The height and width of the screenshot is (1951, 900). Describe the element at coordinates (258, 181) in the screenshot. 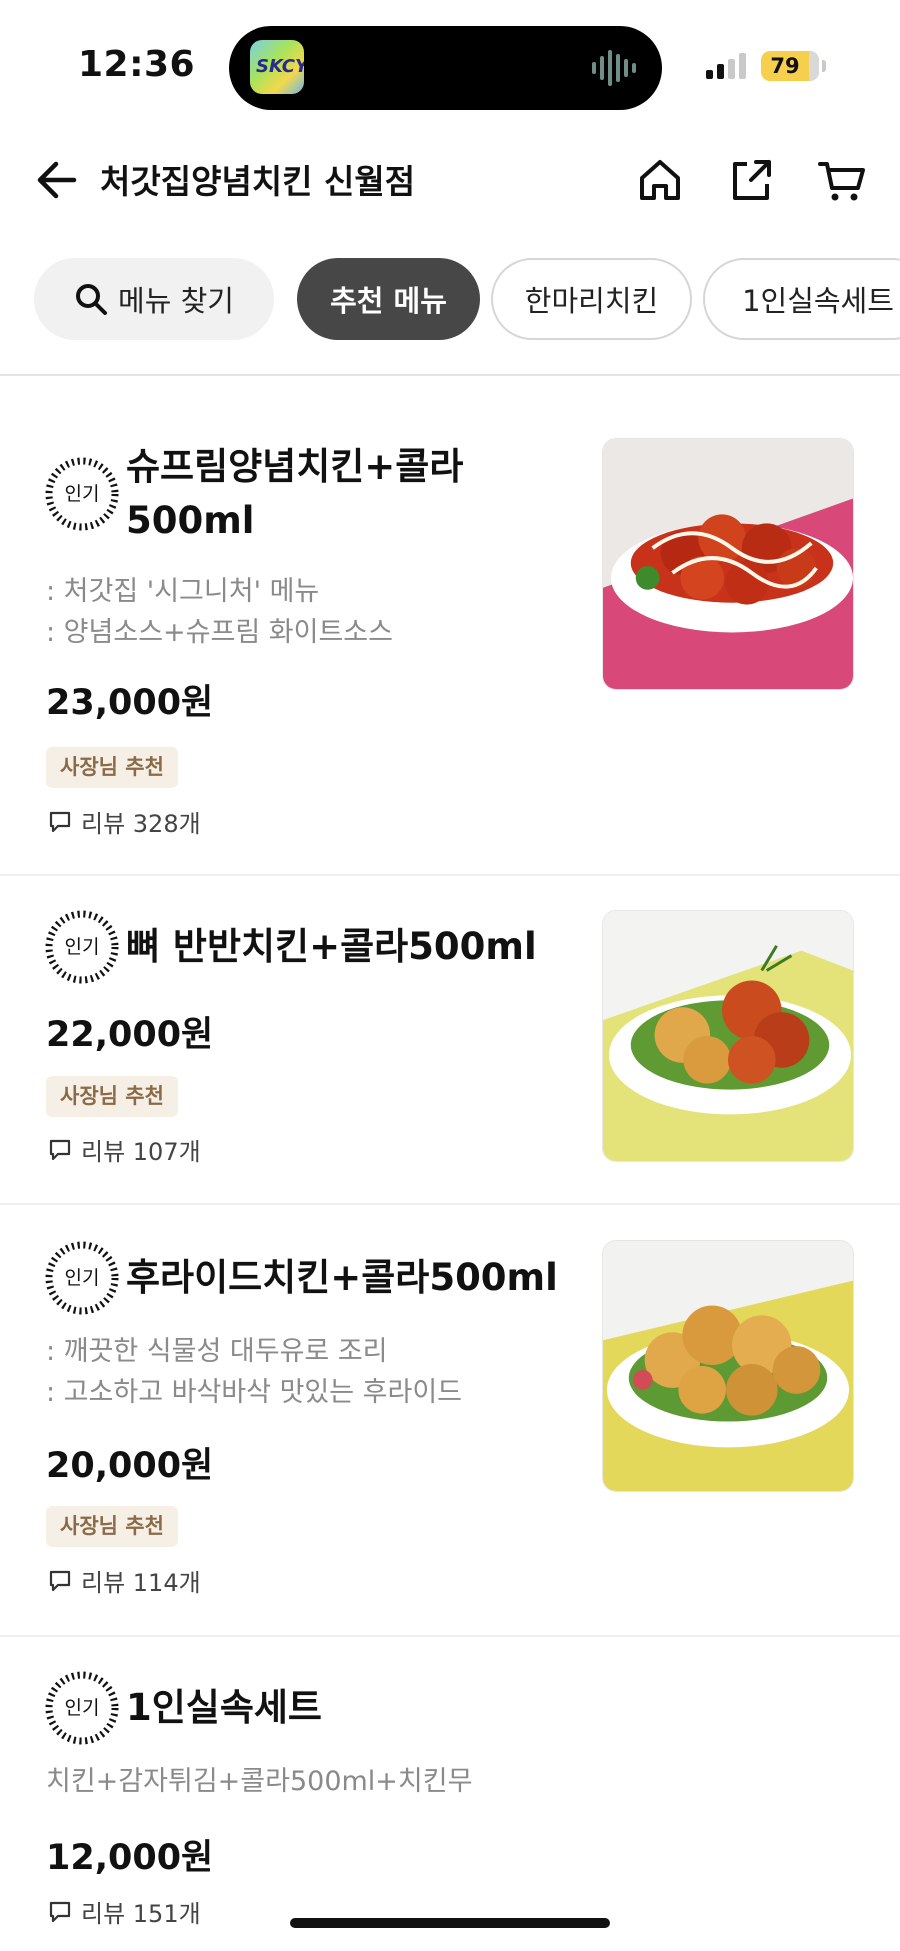

I see `page-title: 처갓집양념치킨 신월점` at that location.